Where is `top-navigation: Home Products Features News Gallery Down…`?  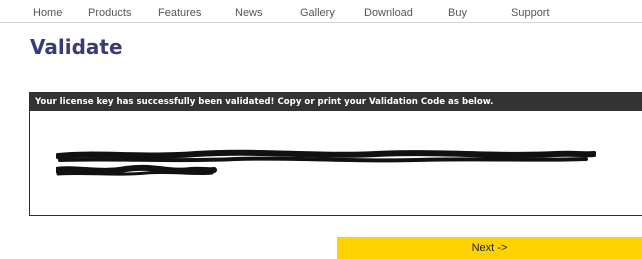
top-navigation: Home Products Features News Gallery Down… is located at coordinates (321, 11).